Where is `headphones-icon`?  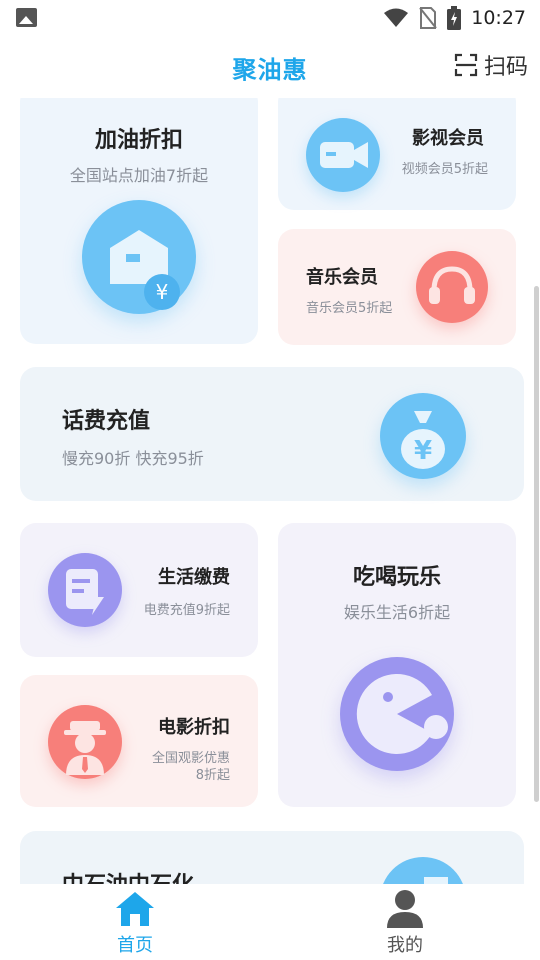 headphones-icon is located at coordinates (452, 287).